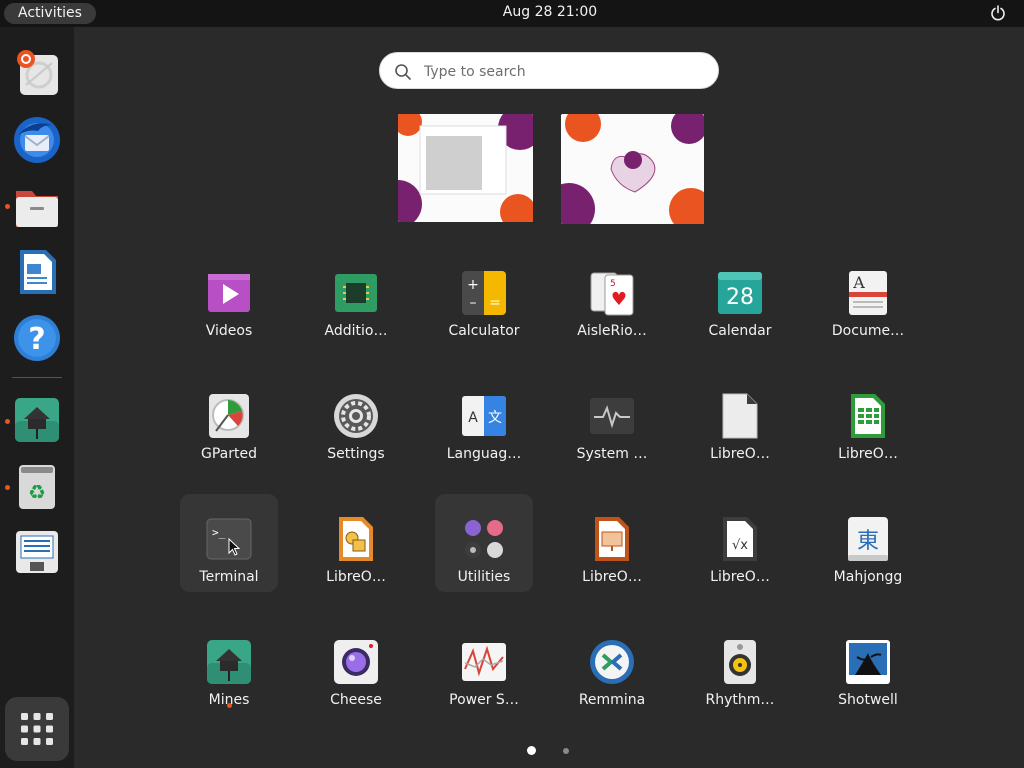 This screenshot has height=768, width=1024. Describe the element at coordinates (37, 377) in the screenshot. I see `dock-separator` at that location.